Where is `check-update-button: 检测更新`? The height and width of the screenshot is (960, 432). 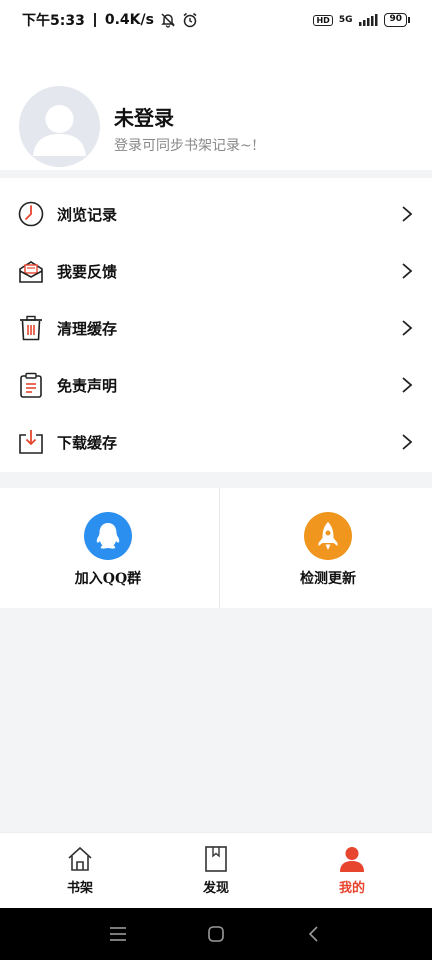 check-update-button: 检测更新 is located at coordinates (326, 548).